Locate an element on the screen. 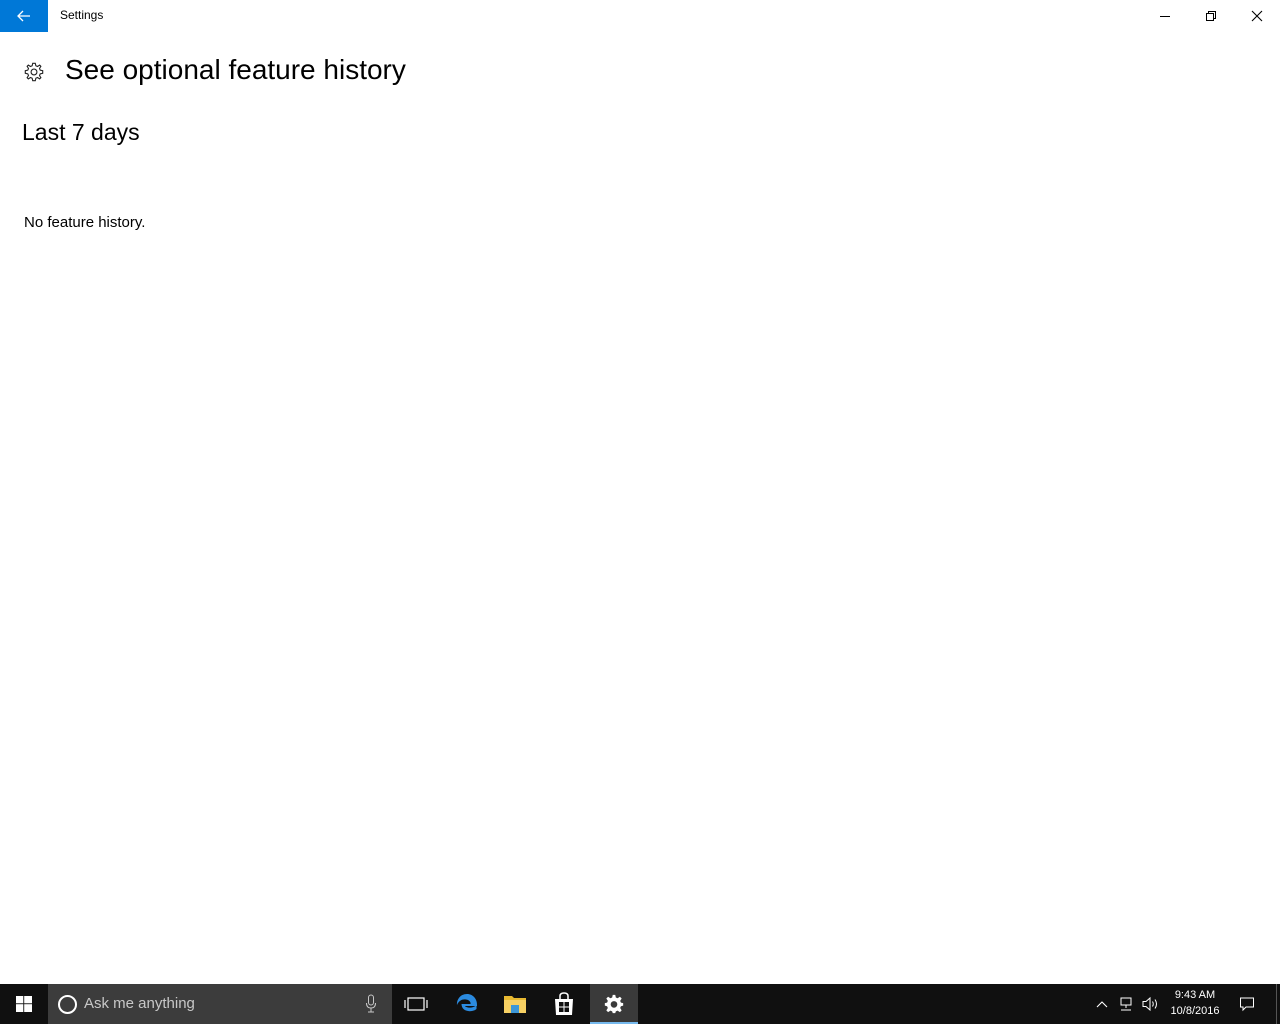 The width and height of the screenshot is (1280, 1024). volume-icon is located at coordinates (1149, 1004).